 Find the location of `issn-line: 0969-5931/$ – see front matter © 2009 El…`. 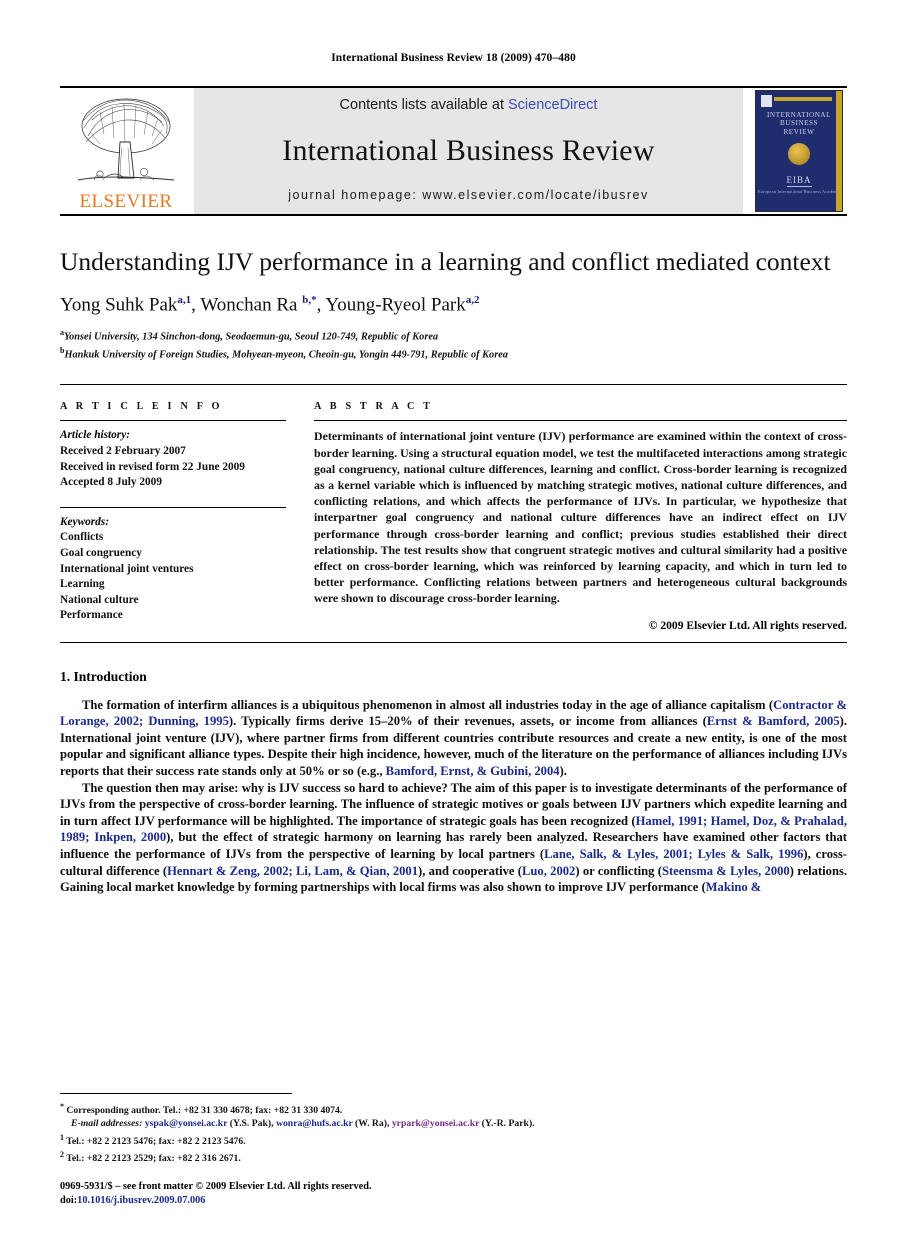

issn-line: 0969-5931/$ – see front matter © 2009 El… is located at coordinates (216, 1186).